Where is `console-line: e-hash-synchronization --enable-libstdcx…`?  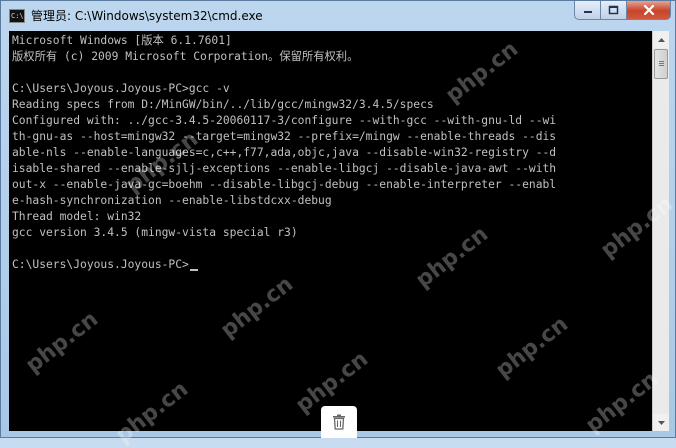 console-line: e-hash-synchronization --enable-libstdcx… is located at coordinates (172, 200).